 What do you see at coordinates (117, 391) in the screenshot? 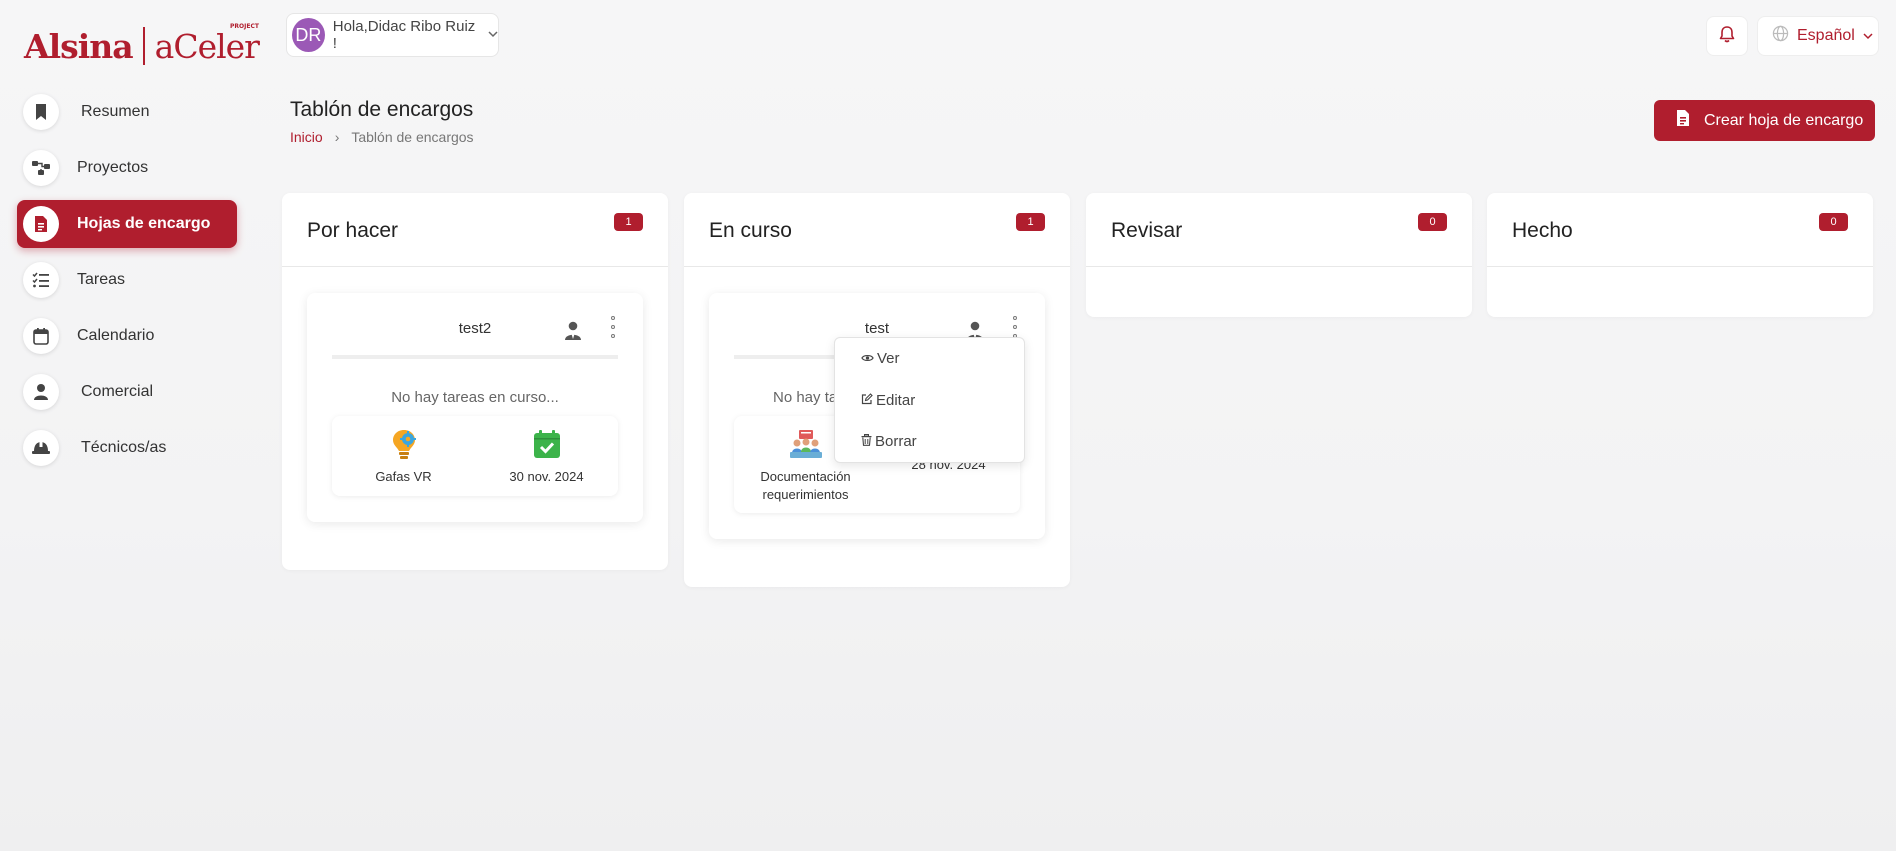
I see `sidebar-item-label: Comercial` at bounding box center [117, 391].